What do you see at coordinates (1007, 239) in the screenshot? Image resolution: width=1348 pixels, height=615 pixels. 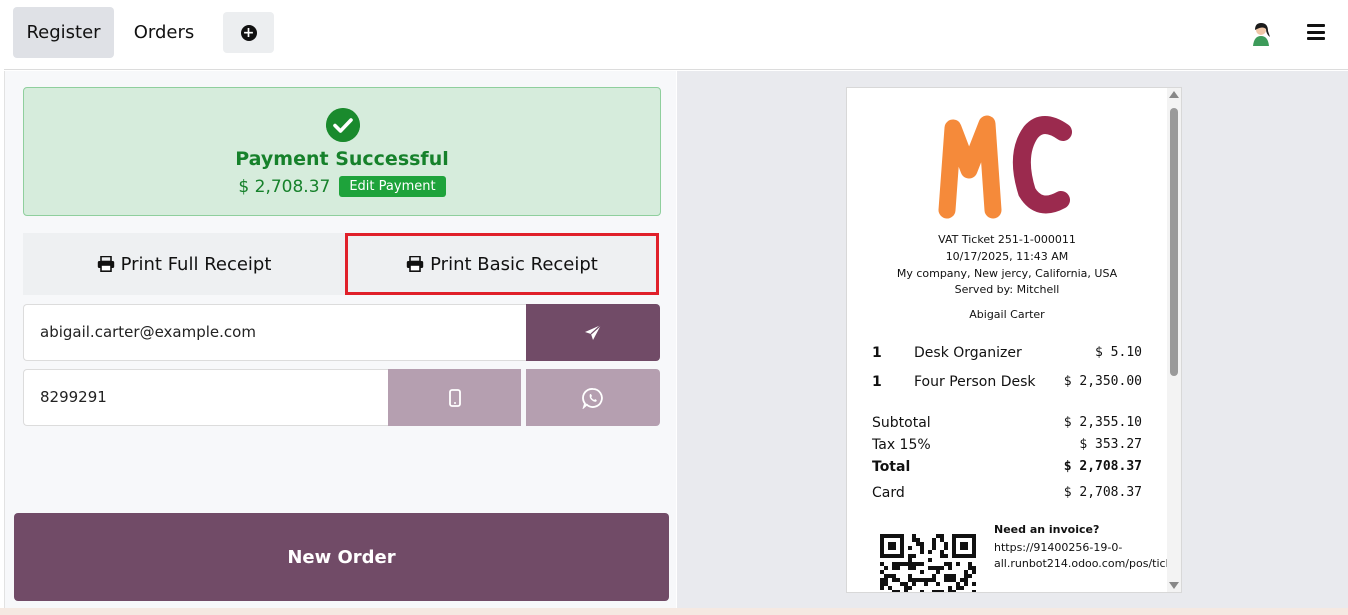 I see `receipt-ticket-number: VAT Ticket 251-1-000011` at bounding box center [1007, 239].